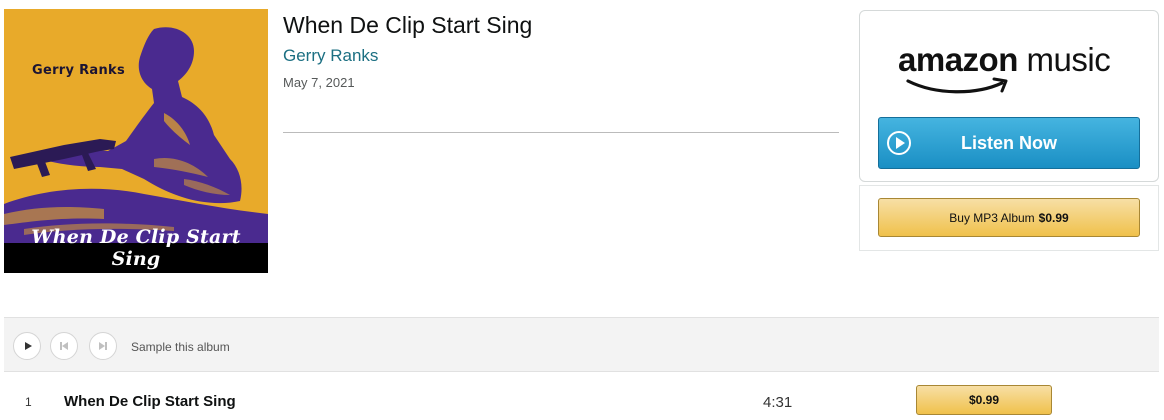 The height and width of the screenshot is (420, 1164). Describe the element at coordinates (136, 141) in the screenshot. I see `album-cover: Gerry Ranks When De Clip Start Sing` at that location.